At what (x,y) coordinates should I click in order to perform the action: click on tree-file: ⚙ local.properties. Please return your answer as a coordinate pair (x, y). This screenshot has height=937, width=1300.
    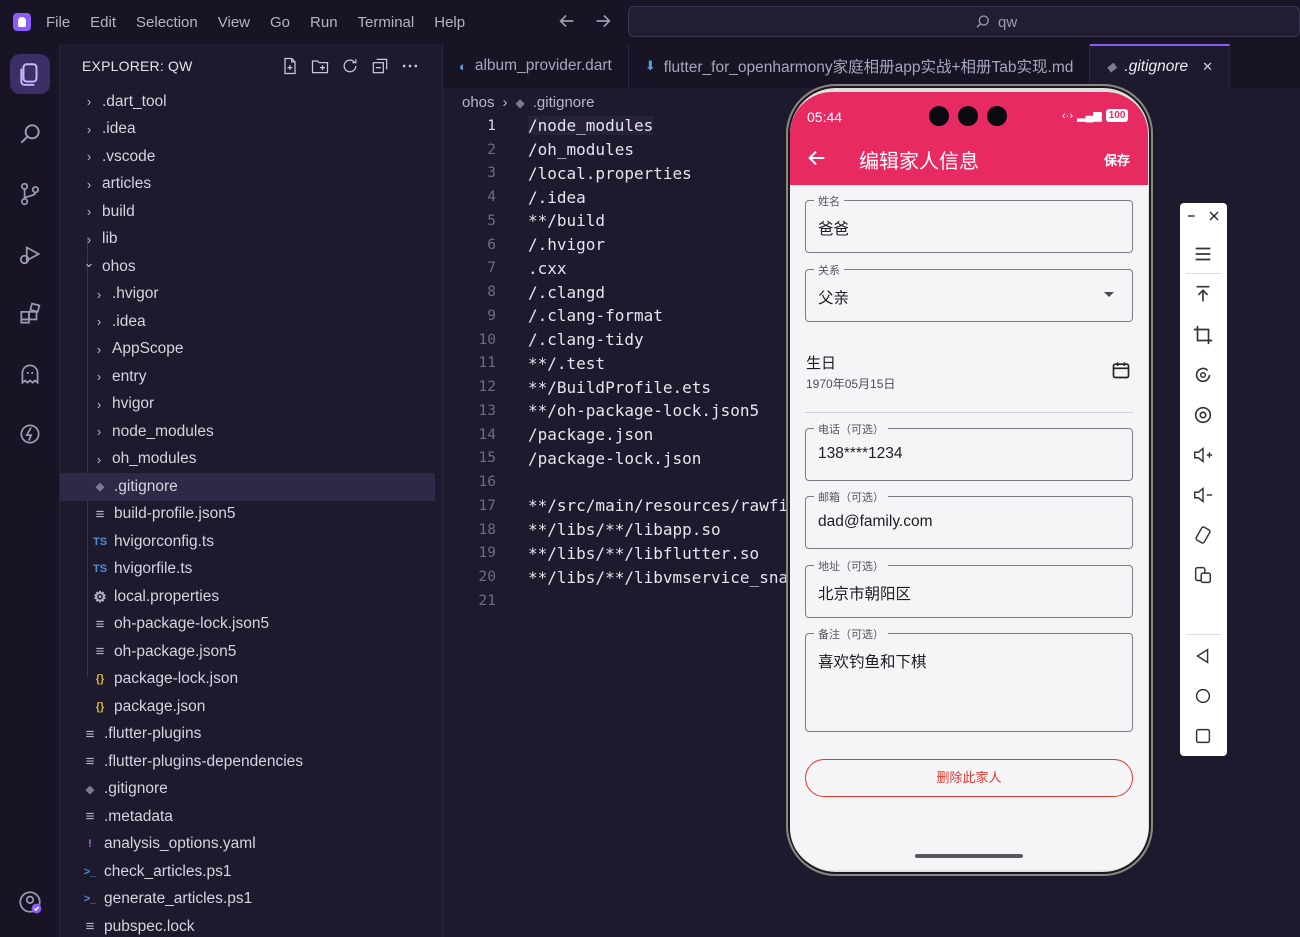
    Looking at the image, I should click on (251, 597).